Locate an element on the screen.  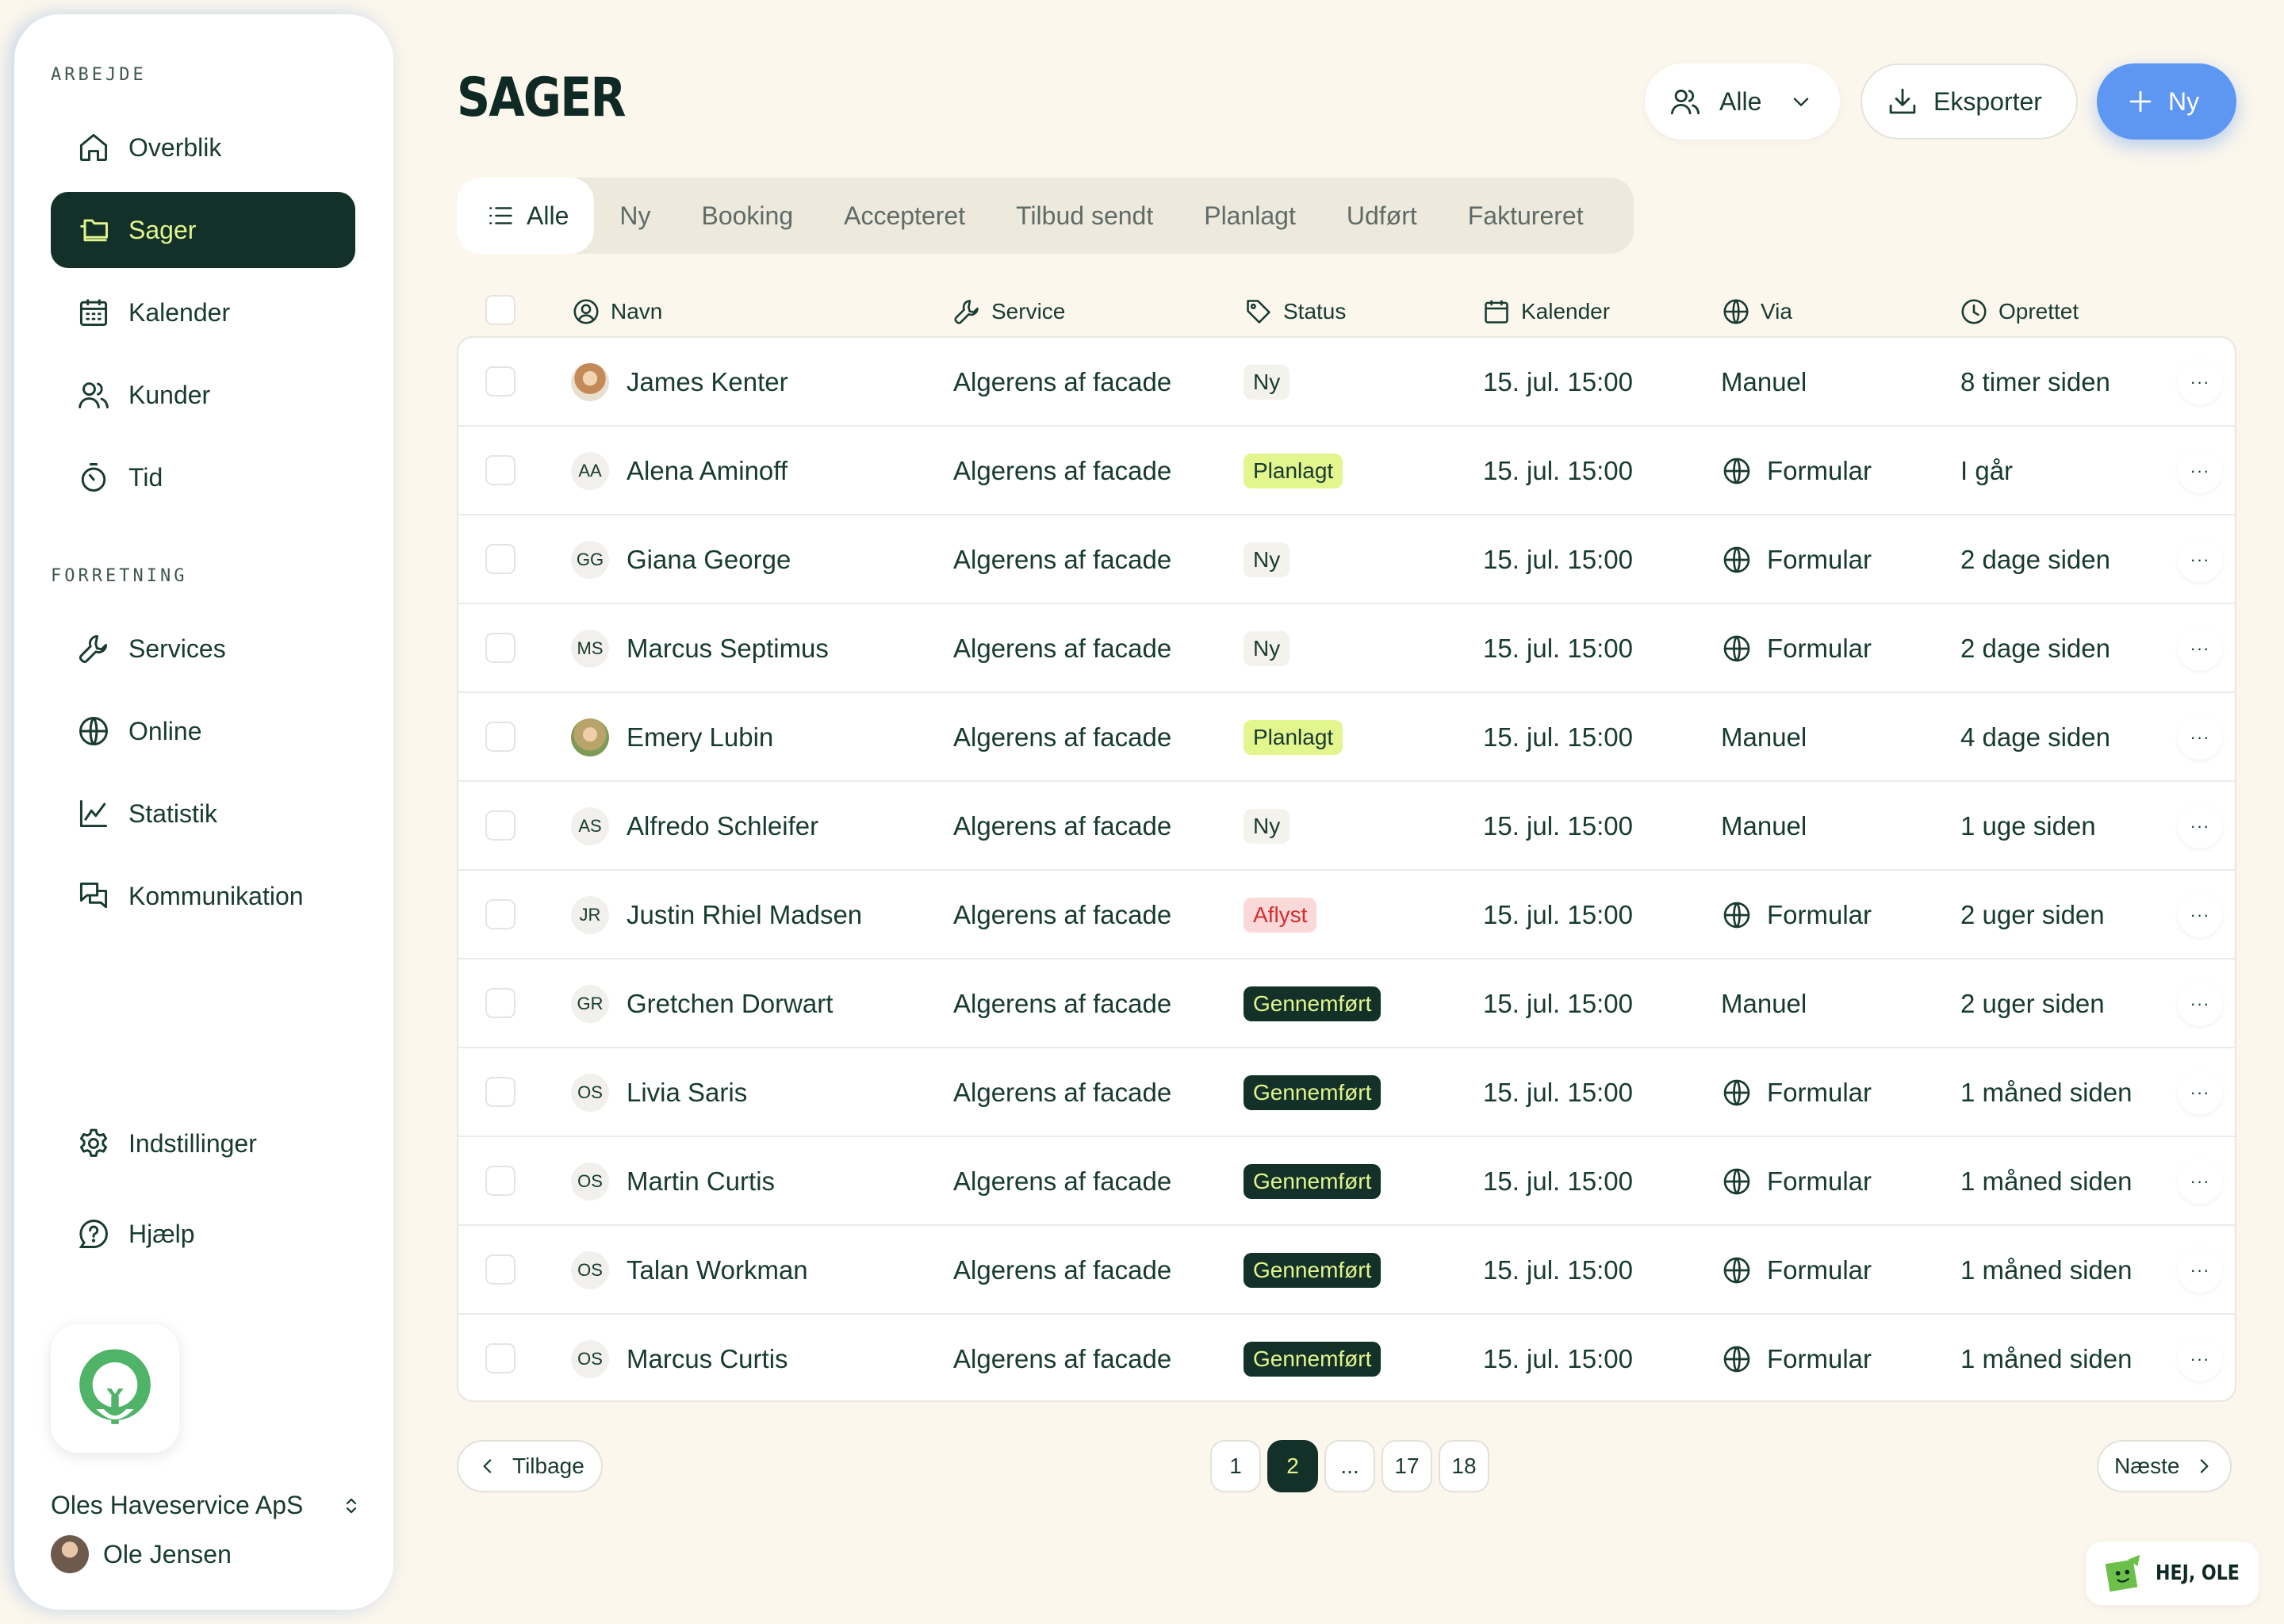
sidebar-item-online: Online is located at coordinates (203, 731).